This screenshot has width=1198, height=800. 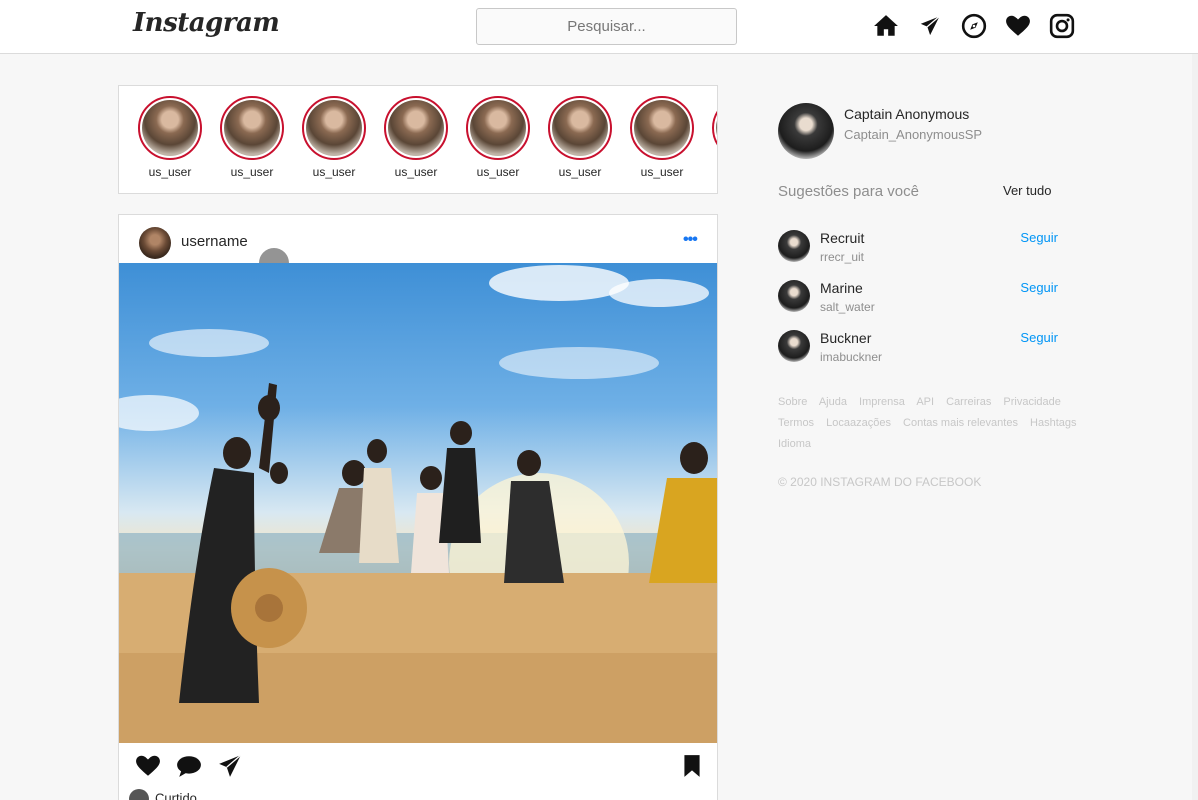 What do you see at coordinates (214, 241) in the screenshot?
I see `post-username: username` at bounding box center [214, 241].